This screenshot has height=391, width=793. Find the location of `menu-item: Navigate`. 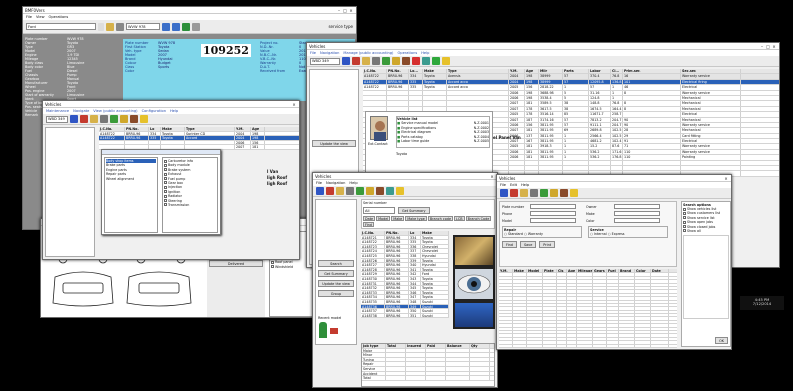

menu-item: Navigate is located at coordinates (81, 111).